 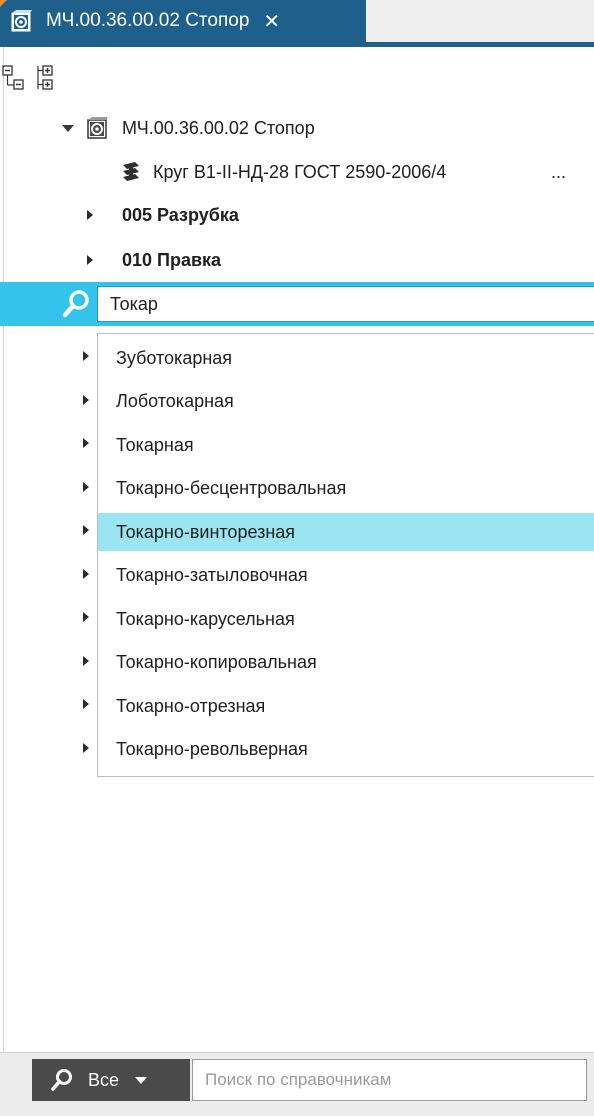 I want to click on filter-dropdown-button: Все, so click(x=111, y=1080).